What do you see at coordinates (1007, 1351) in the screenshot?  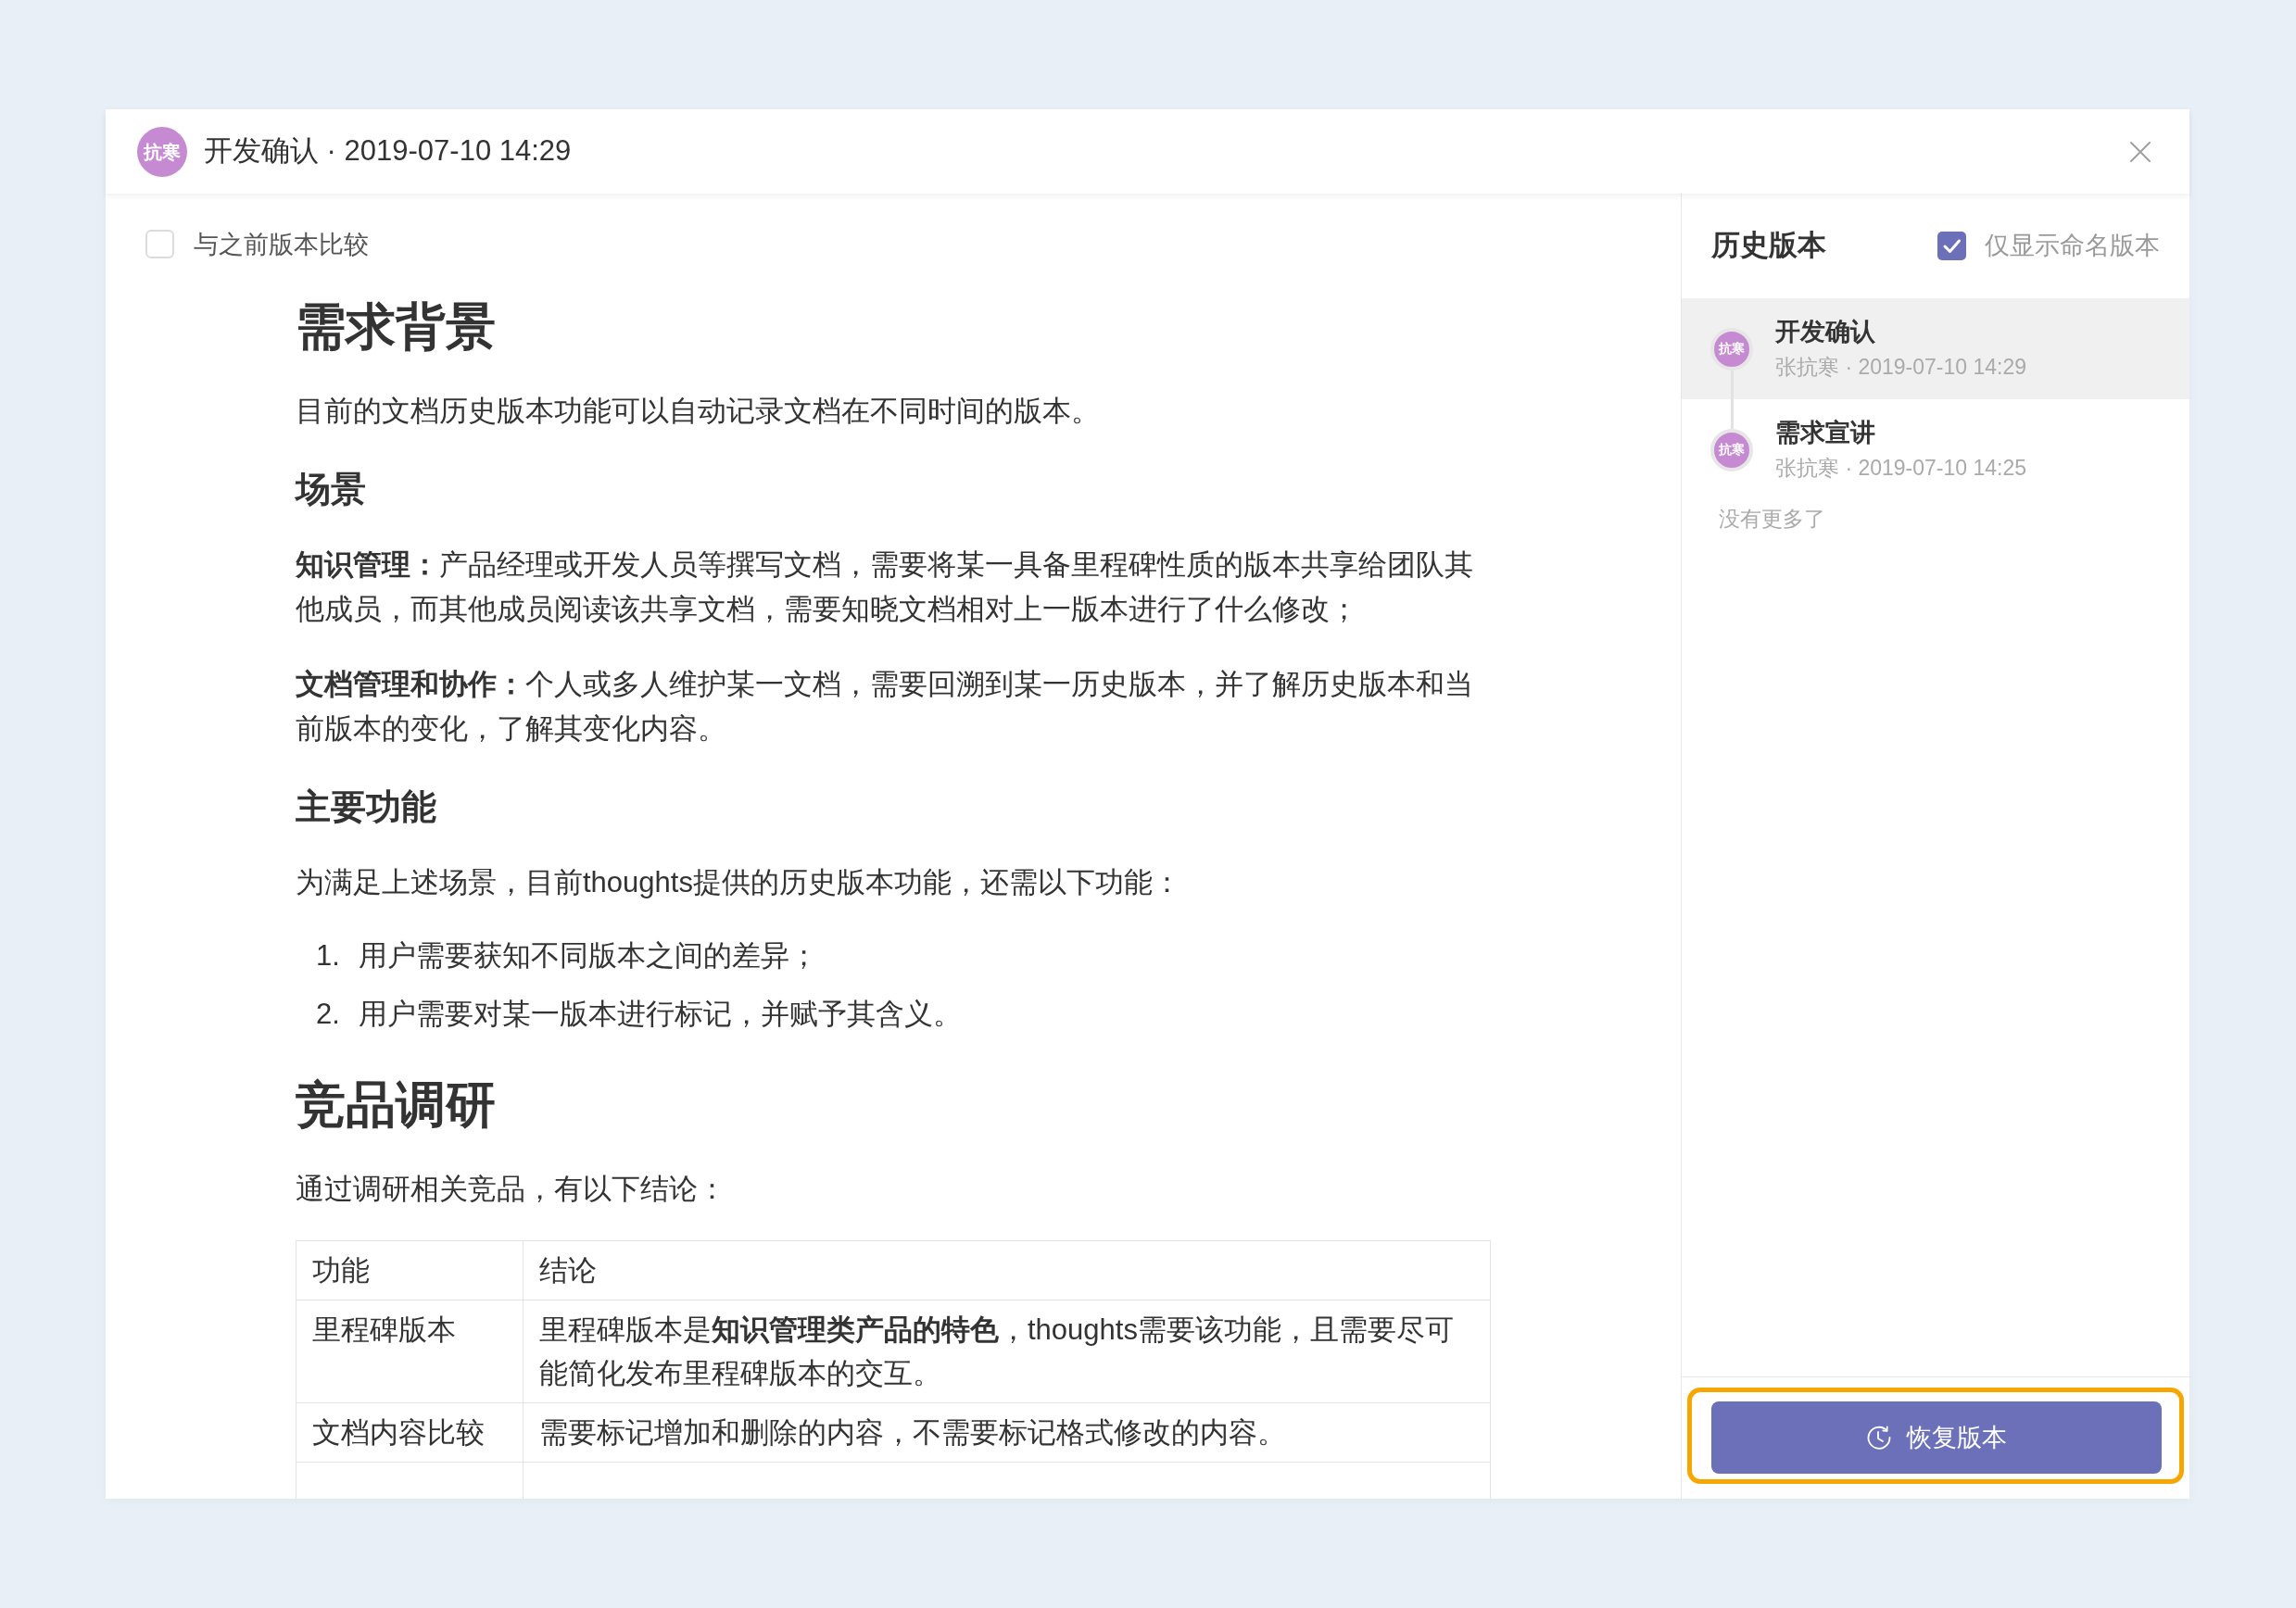 I see `table-cell: 里程碑版本是知识管理类产品的特色，thoughts需要该功能，且需要尽可能简化发布里程碑版本的交互。` at bounding box center [1007, 1351].